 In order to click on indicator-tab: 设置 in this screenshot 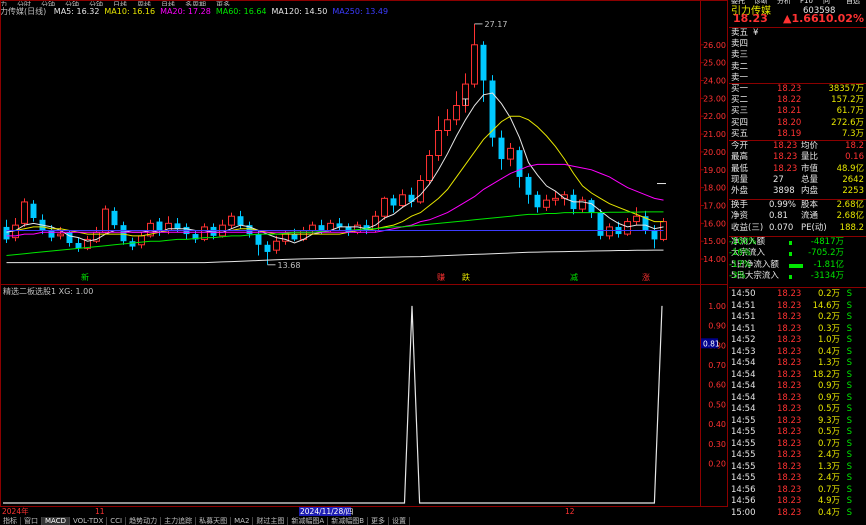, I will do `click(400, 521)`.